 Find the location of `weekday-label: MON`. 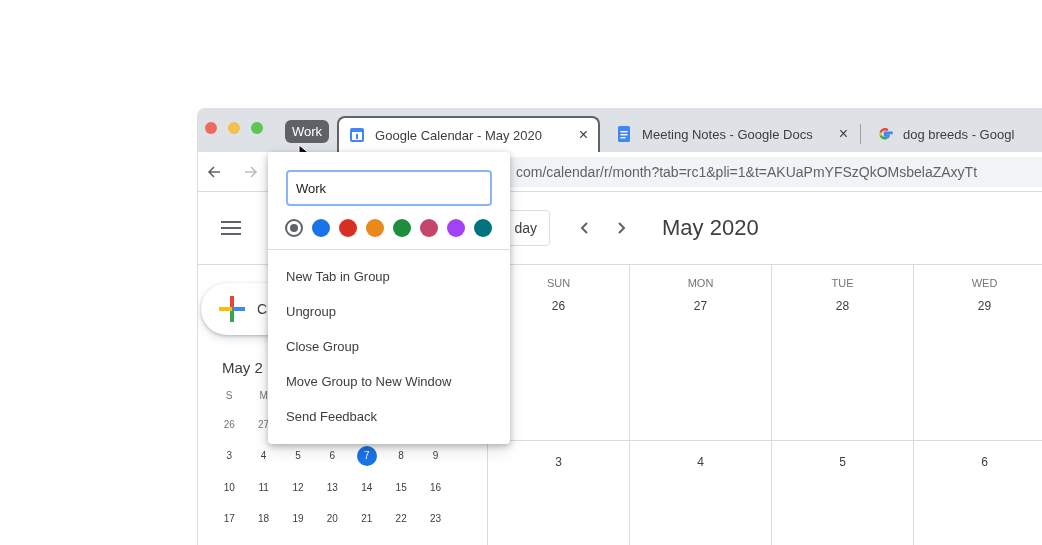

weekday-label: MON is located at coordinates (700, 283).